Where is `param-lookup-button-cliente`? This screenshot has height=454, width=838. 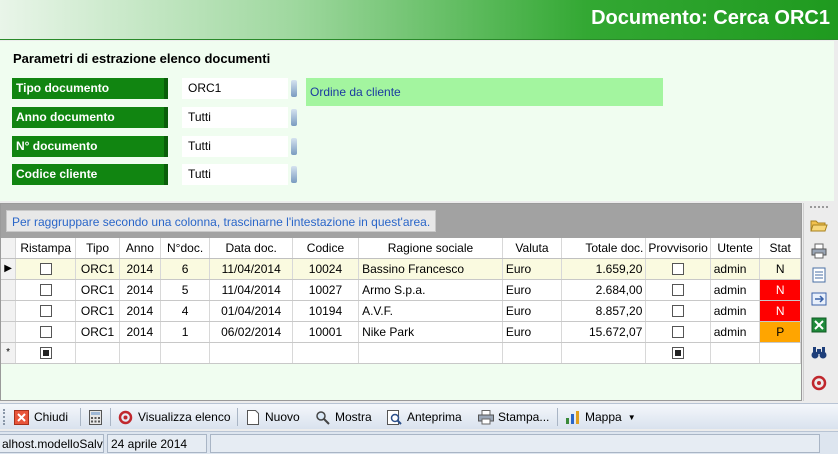
param-lookup-button-cliente is located at coordinates (294, 174).